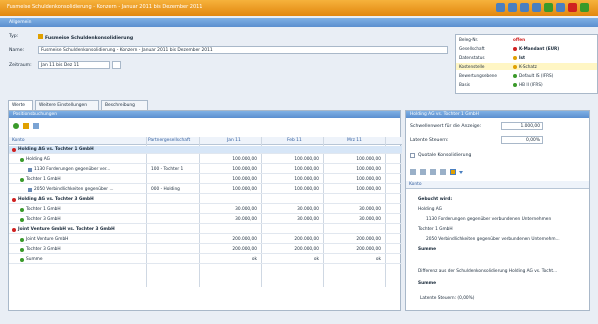 This screenshot has height=324, width=598. I want to click on delete-icon, so click(36, 126).